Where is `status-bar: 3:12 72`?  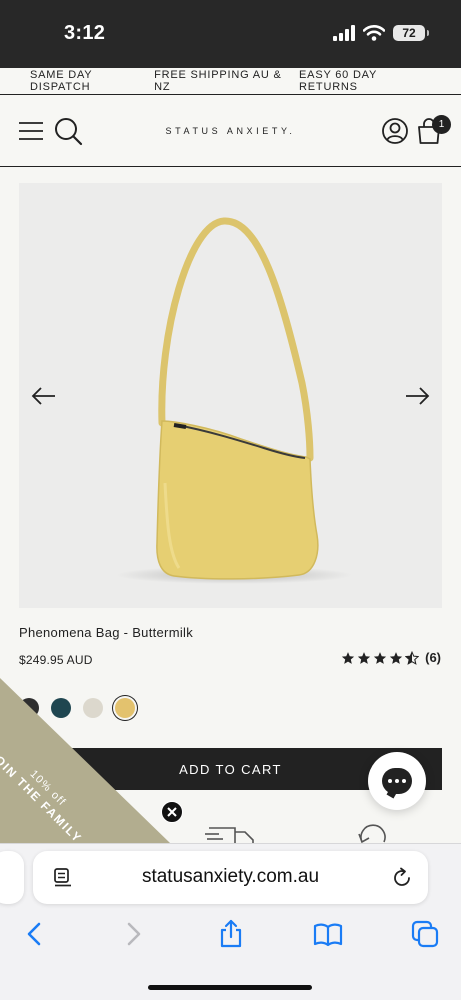
status-bar: 3:12 72 is located at coordinates (230, 34).